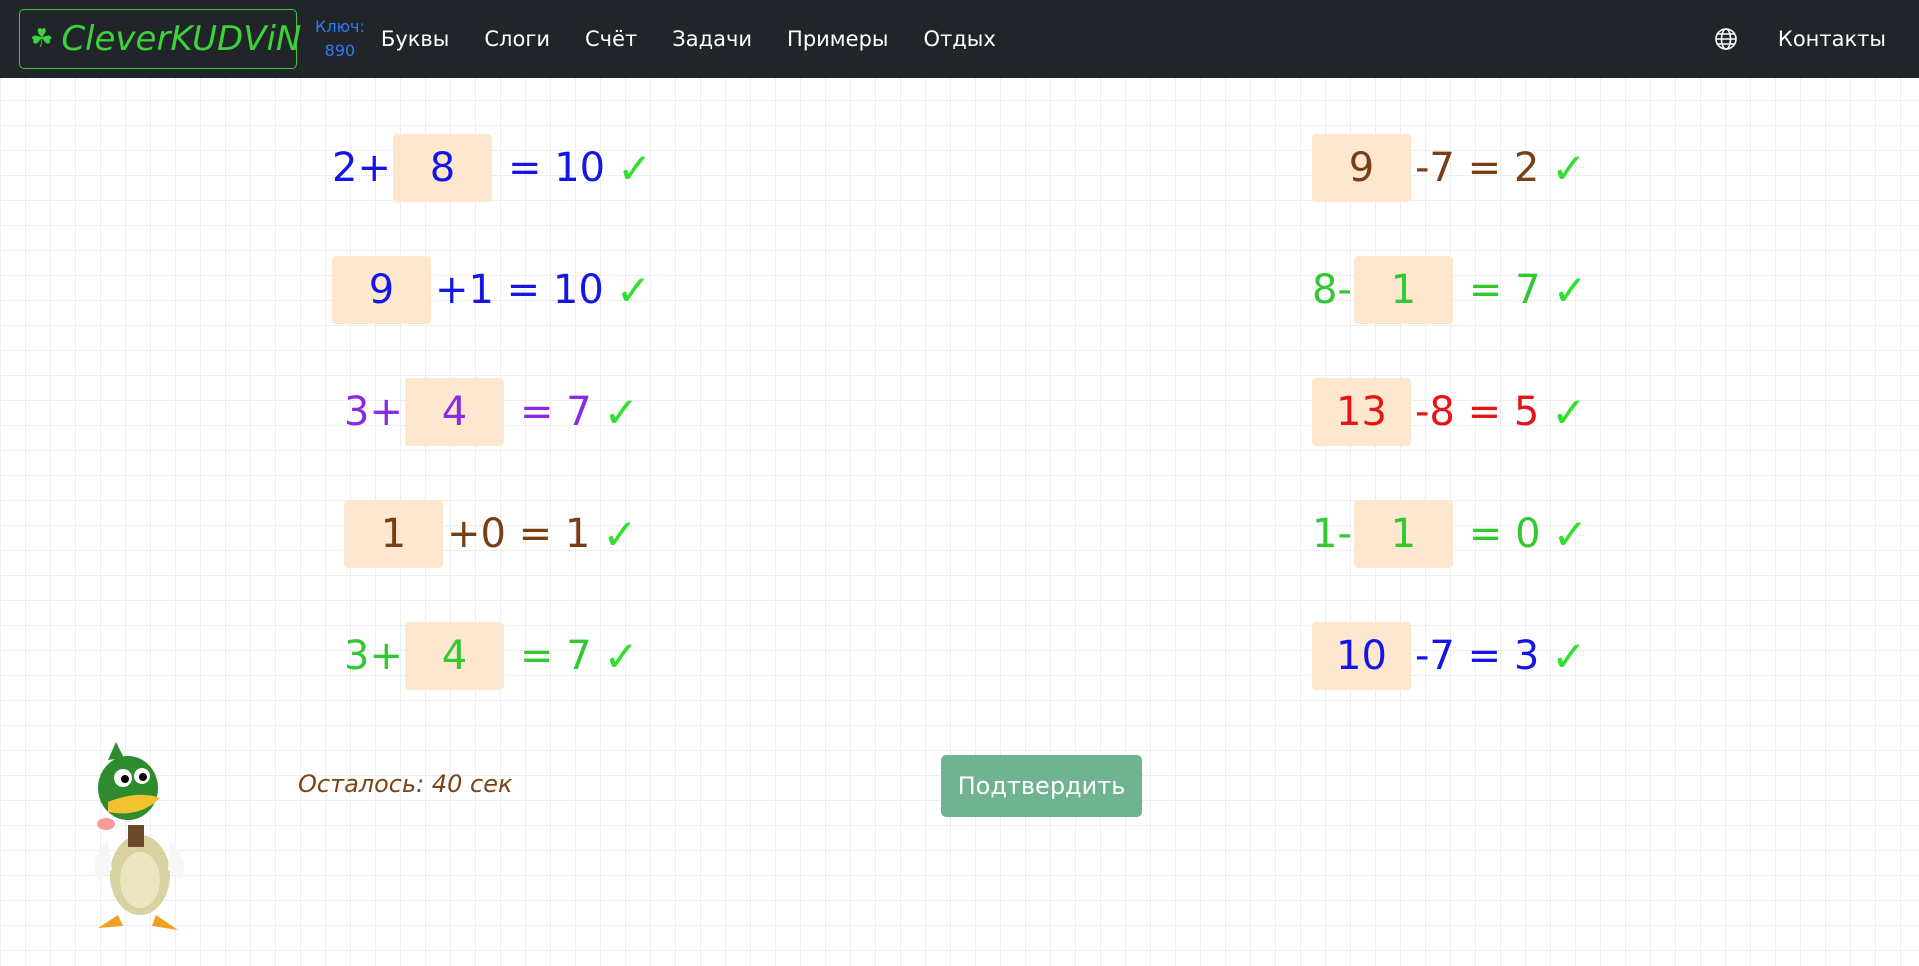  What do you see at coordinates (340, 26) in the screenshot?
I see `key-label: Ключ:` at bounding box center [340, 26].